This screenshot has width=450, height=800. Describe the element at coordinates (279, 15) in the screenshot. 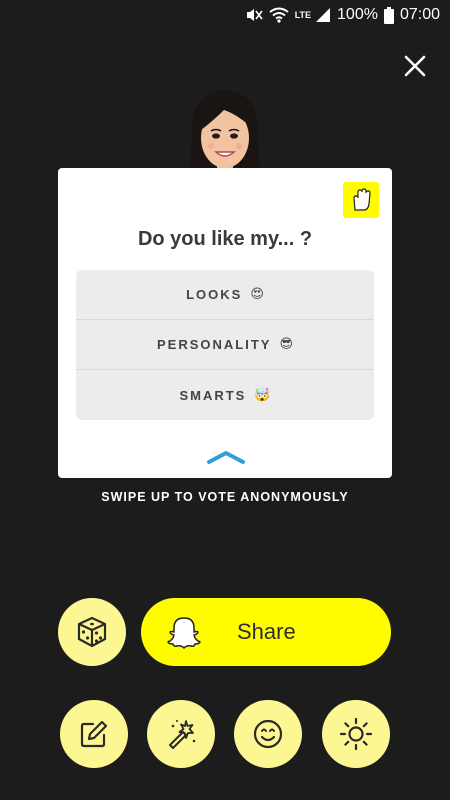

I see `wifi-icon` at that location.